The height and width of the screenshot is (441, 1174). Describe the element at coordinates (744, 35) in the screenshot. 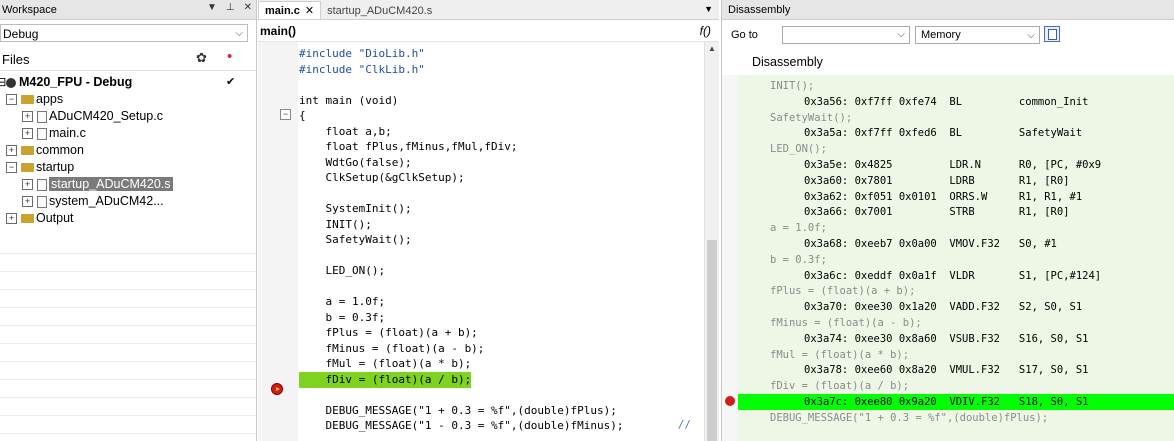

I see `goto-label: Go to` at that location.